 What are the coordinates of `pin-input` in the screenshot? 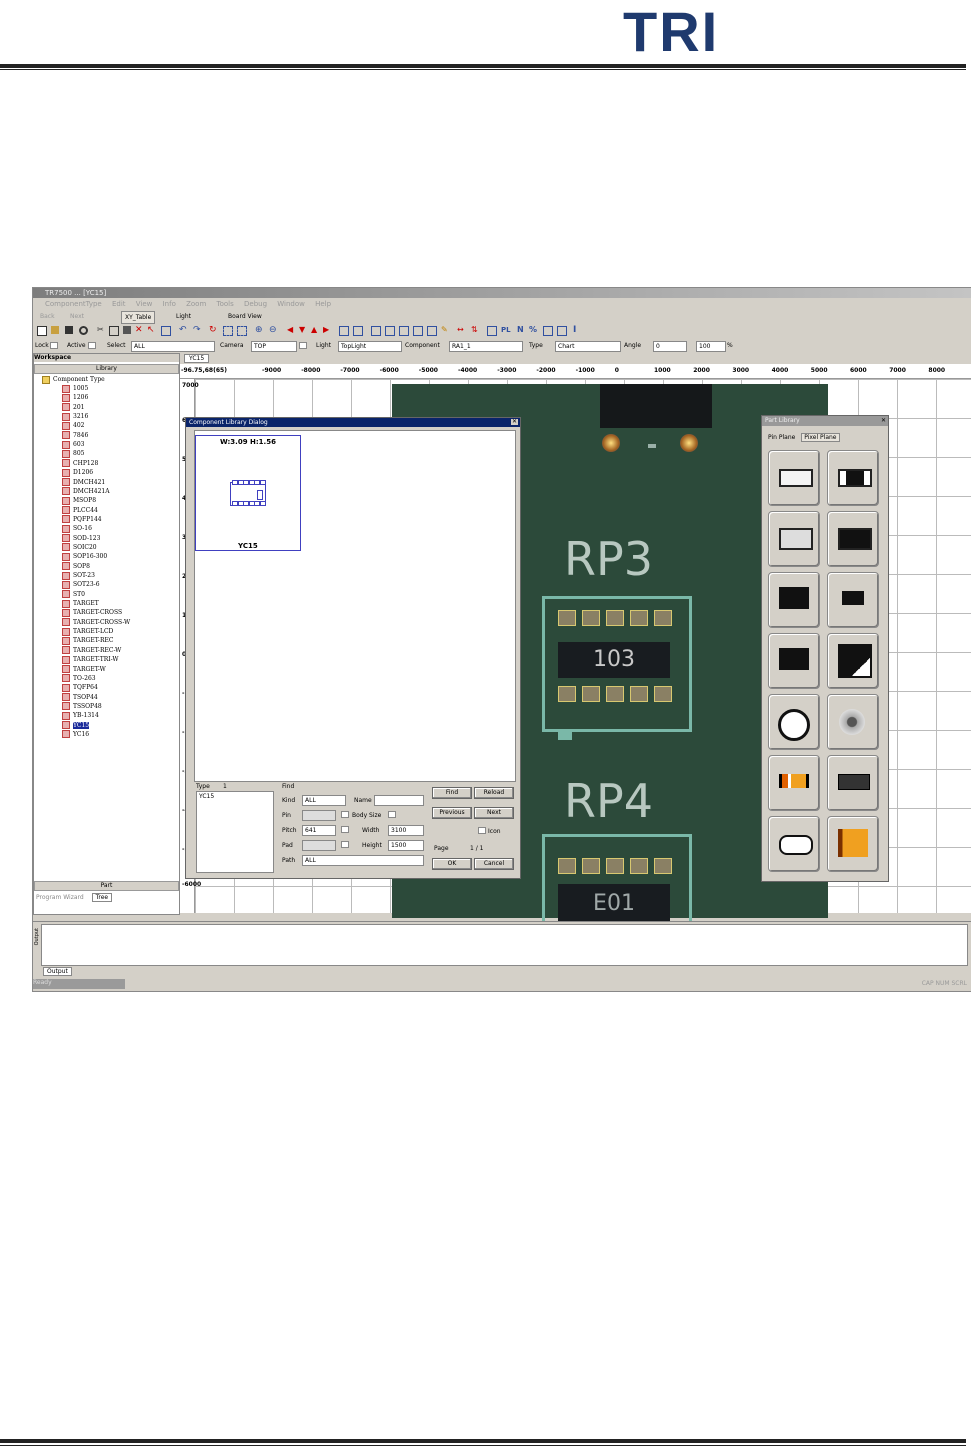 It's located at (319, 815).